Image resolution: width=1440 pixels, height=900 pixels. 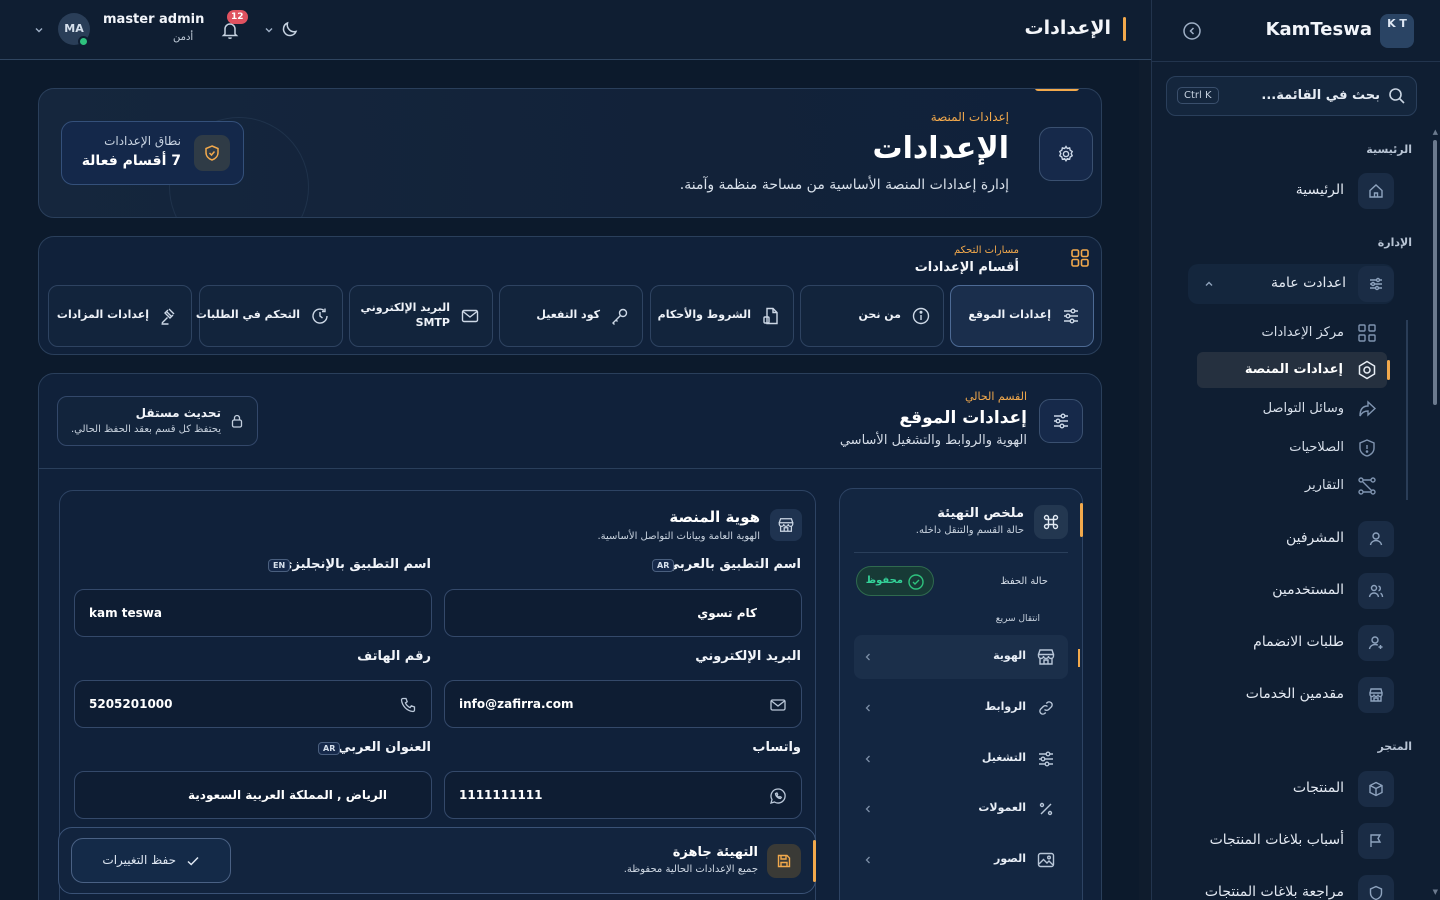 I want to click on user-menu-chevron-icon, so click(x=39, y=30).